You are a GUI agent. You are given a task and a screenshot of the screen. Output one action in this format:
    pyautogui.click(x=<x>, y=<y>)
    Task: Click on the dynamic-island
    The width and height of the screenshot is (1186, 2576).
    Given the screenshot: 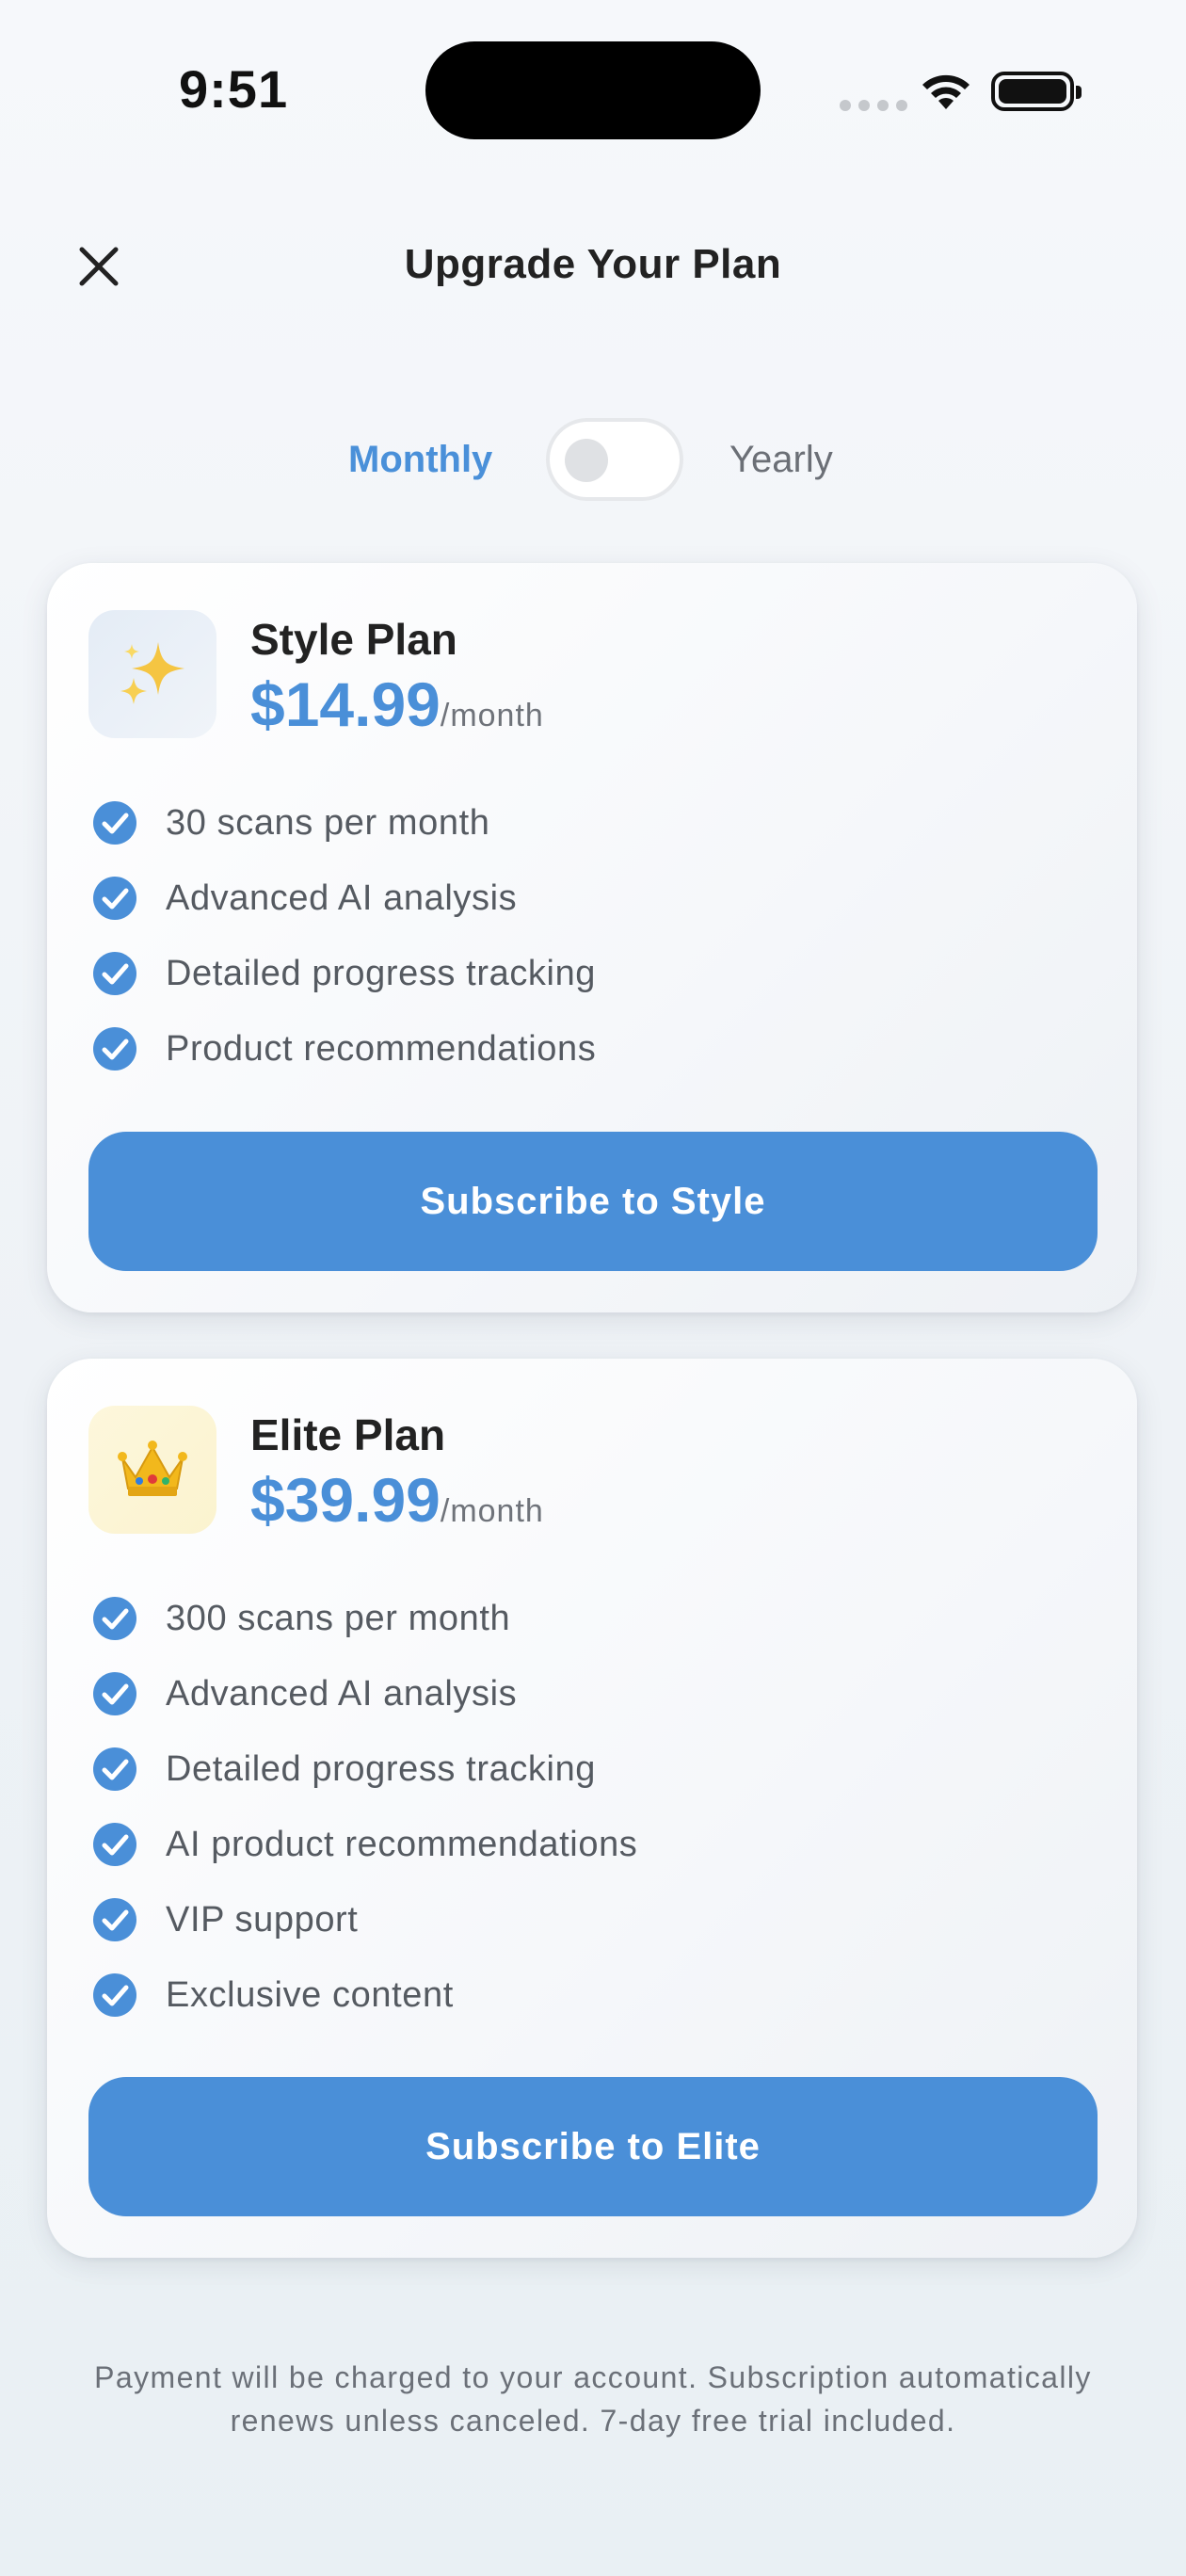 What is the action you would take?
    pyautogui.click(x=593, y=90)
    